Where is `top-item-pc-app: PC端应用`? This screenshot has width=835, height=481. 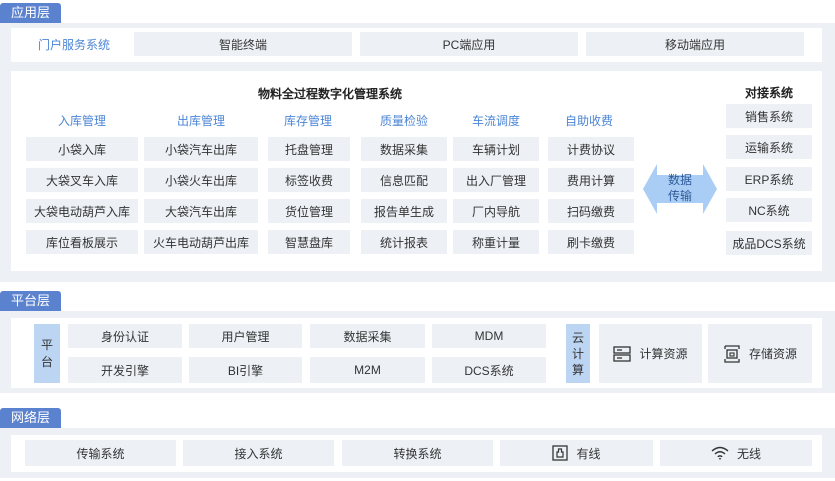
top-item-pc-app: PC端应用 is located at coordinates (469, 44).